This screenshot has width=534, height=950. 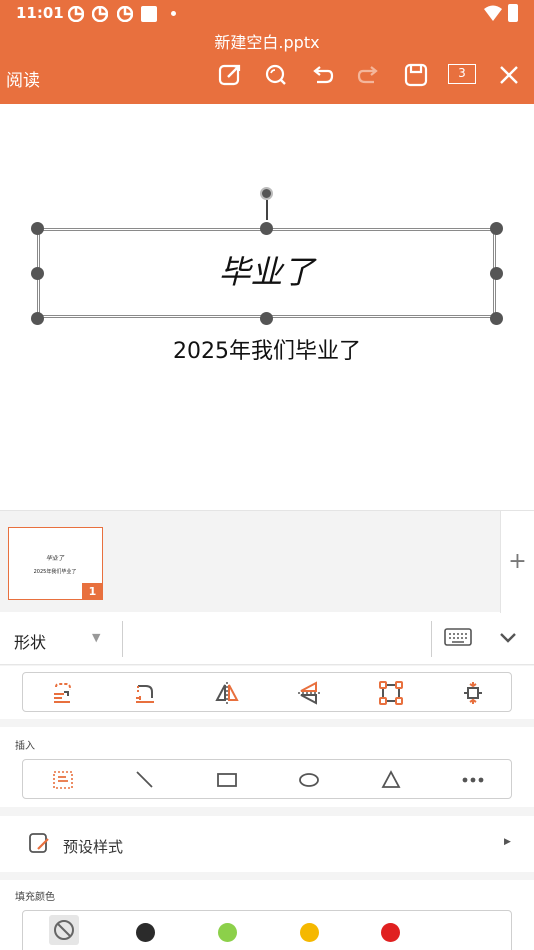 What do you see at coordinates (30, 641) in the screenshot?
I see `shape-tab: 形状` at bounding box center [30, 641].